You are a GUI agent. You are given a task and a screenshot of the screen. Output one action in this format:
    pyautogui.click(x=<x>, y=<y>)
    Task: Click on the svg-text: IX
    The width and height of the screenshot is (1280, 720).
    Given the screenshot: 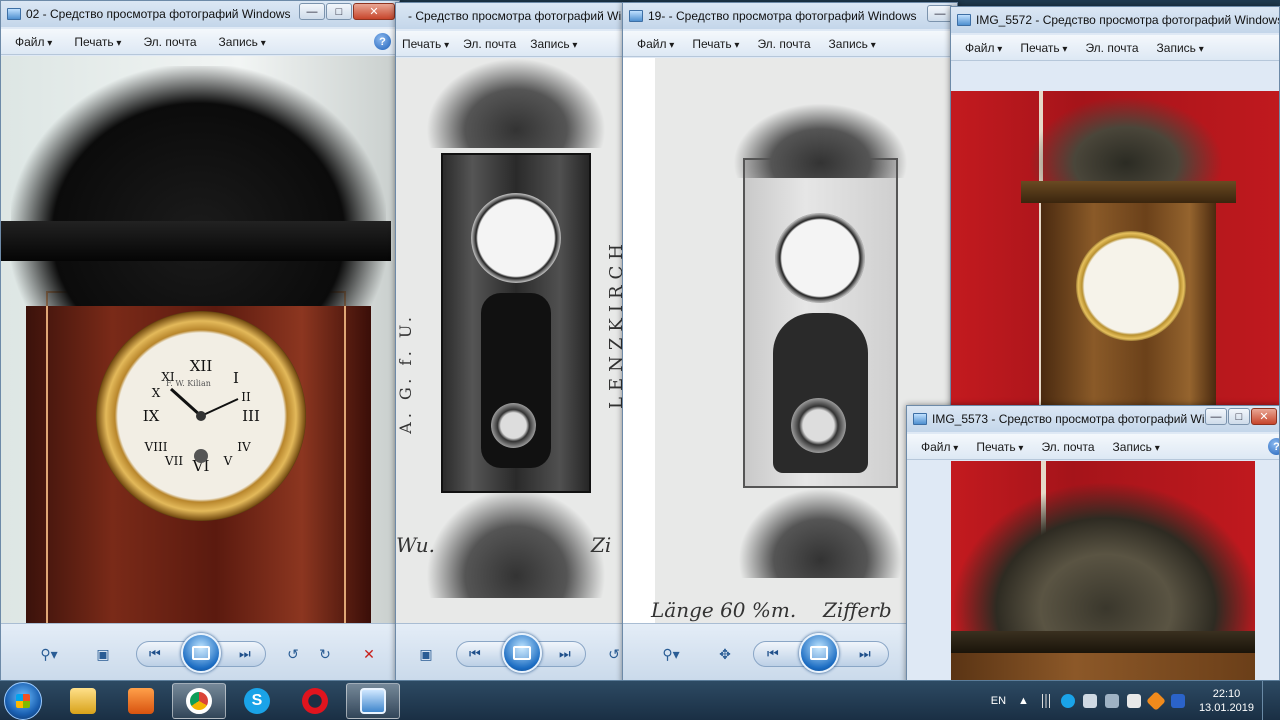 What is the action you would take?
    pyautogui.click(x=151, y=416)
    